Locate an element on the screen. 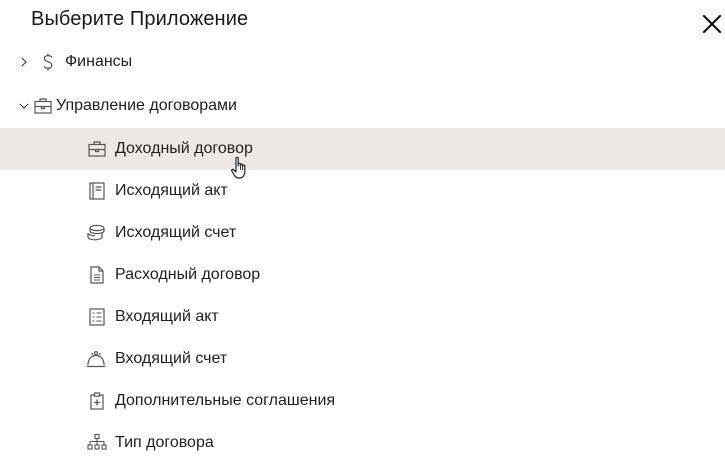 The height and width of the screenshot is (465, 725). chevron-right-icon is located at coordinates (24, 62).